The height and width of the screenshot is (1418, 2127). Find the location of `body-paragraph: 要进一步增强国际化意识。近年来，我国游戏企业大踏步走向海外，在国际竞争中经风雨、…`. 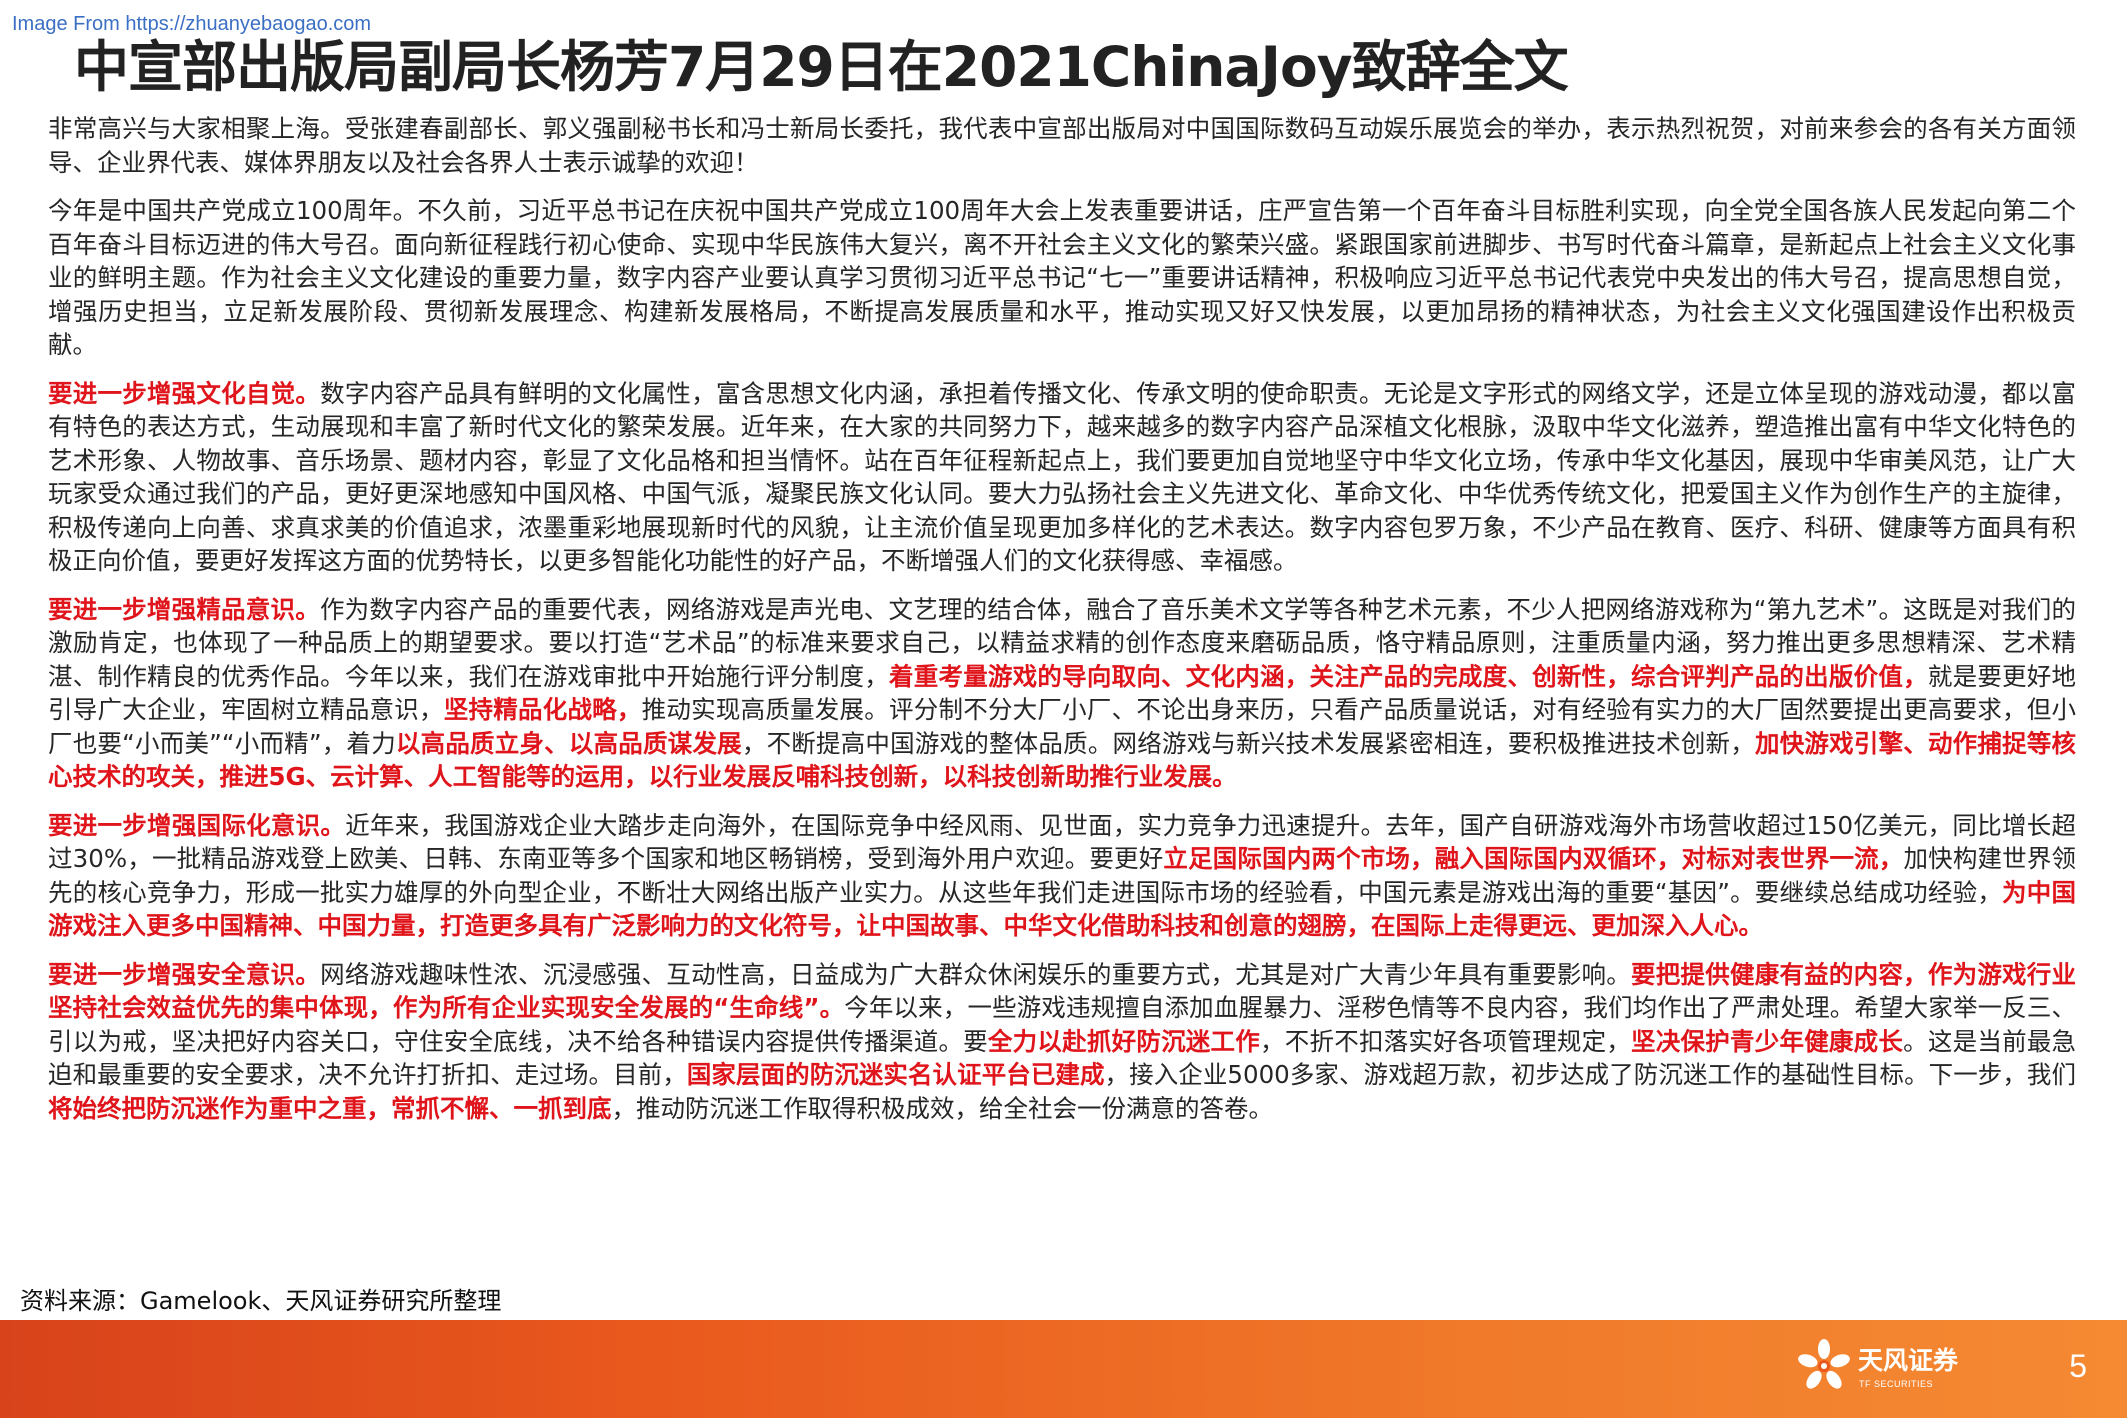

body-paragraph: 要进一步增强国际化意识。近年来，我国游戏企业大踏步走向海外，在国际竞争中经风雨、… is located at coordinates (1062, 876).